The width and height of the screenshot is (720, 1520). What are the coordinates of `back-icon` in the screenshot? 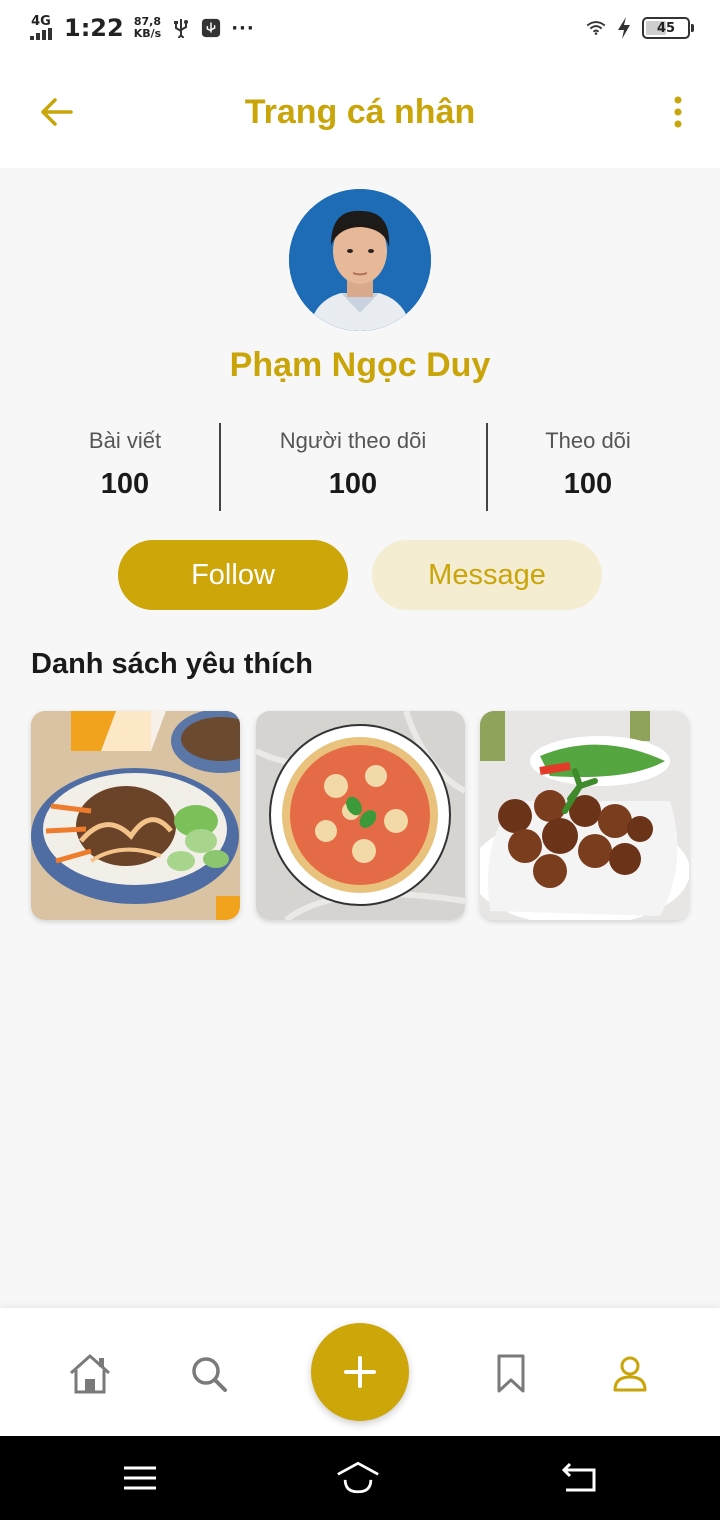 It's located at (578, 1477).